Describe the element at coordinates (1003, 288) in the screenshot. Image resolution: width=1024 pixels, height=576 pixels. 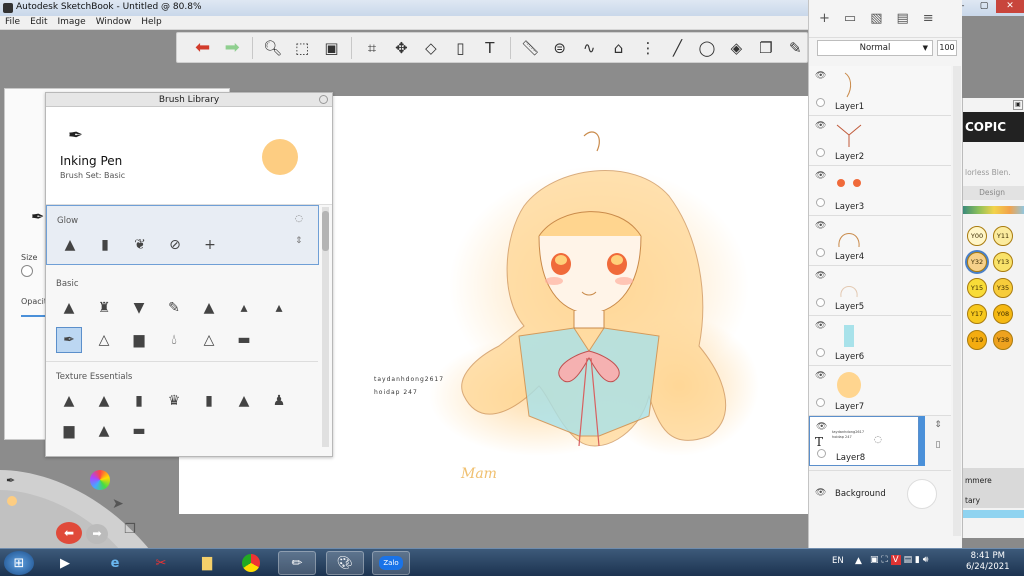
I see `swatch-y35: Y35` at that location.